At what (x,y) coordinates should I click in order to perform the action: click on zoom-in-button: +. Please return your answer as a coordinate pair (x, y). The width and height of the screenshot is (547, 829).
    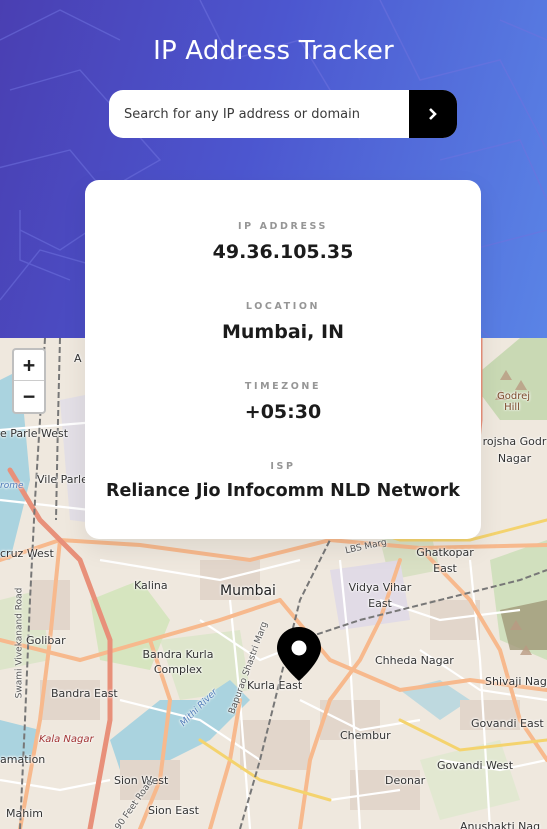
    Looking at the image, I should click on (29, 365).